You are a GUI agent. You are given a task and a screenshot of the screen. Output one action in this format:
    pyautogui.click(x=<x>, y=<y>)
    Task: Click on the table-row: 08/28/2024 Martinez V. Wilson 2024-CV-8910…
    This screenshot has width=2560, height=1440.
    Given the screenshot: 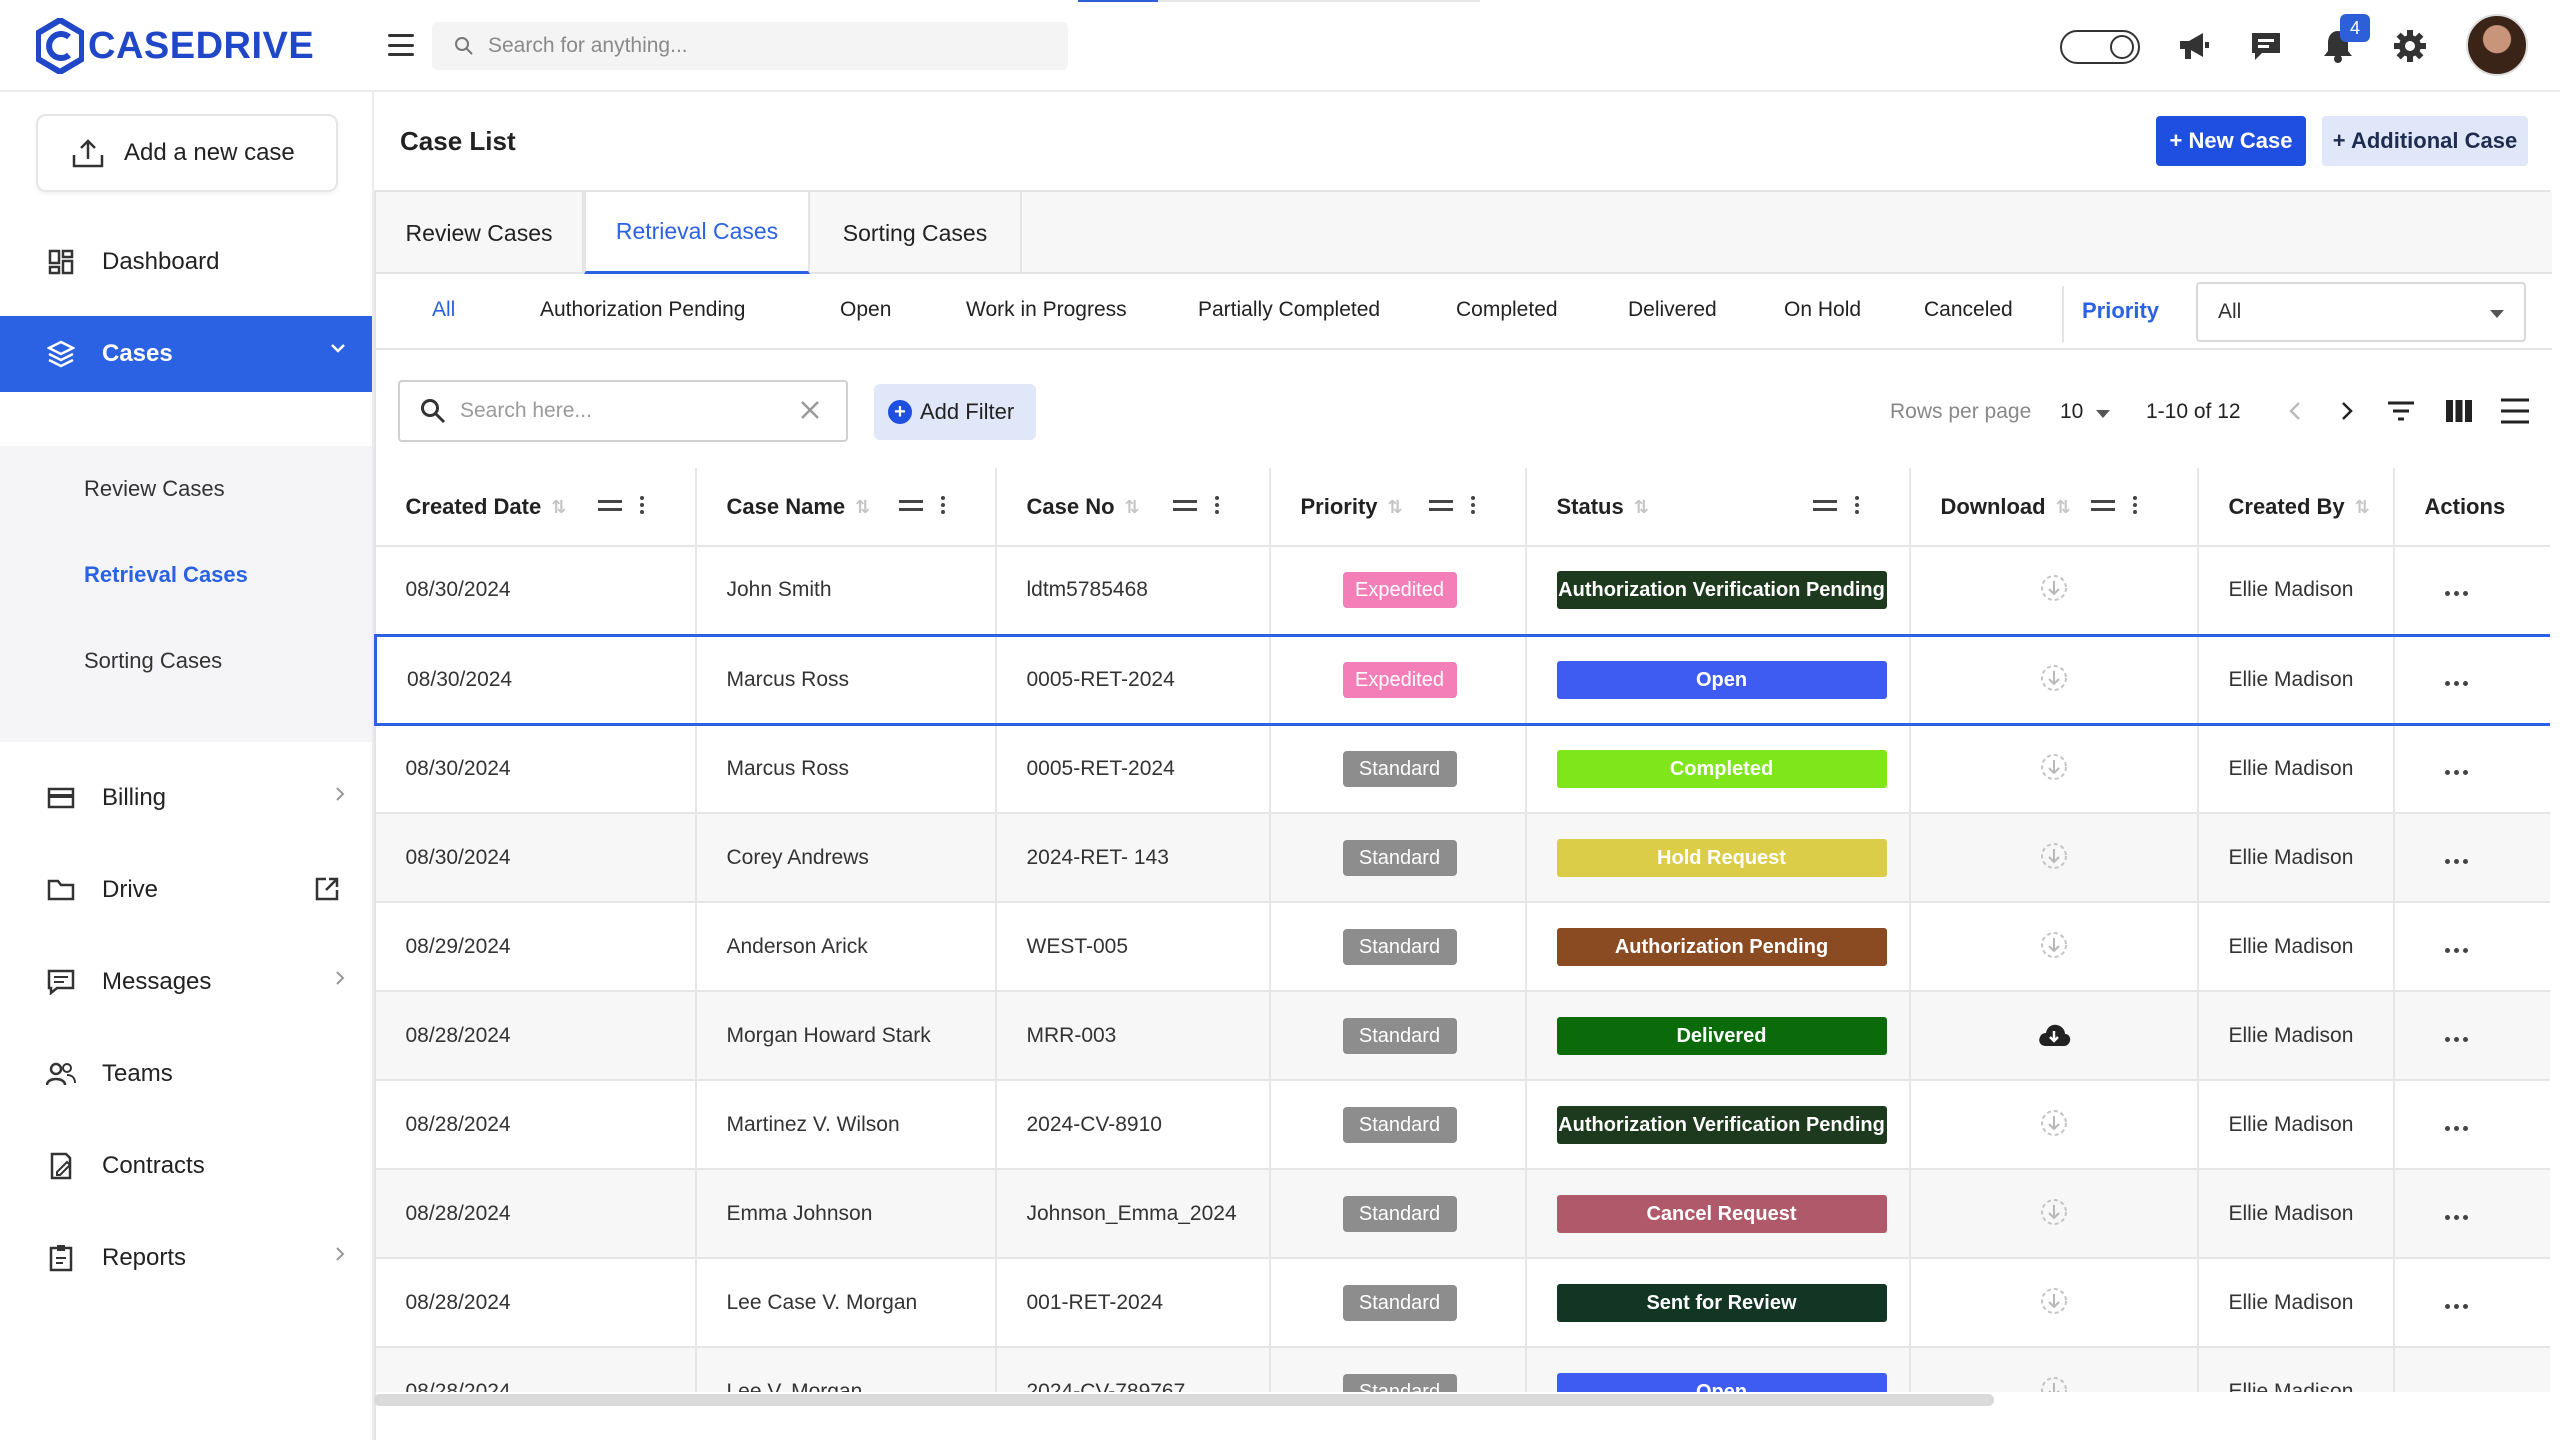 What is the action you would take?
    pyautogui.click(x=1462, y=1125)
    